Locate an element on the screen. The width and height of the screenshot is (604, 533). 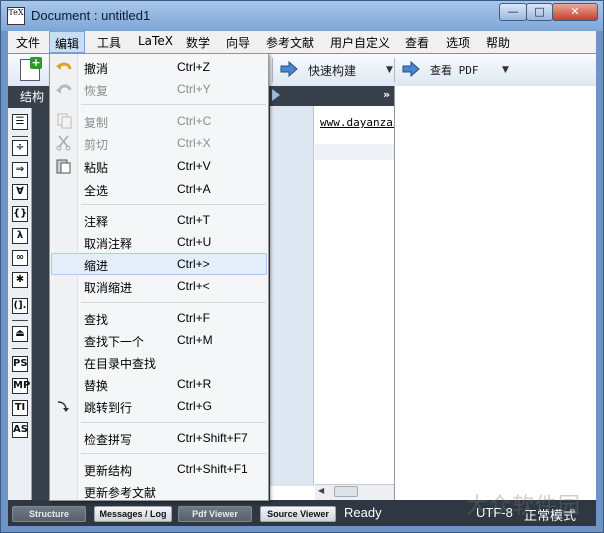
messages-log-button: Messages / Log is located at coordinates (133, 514).